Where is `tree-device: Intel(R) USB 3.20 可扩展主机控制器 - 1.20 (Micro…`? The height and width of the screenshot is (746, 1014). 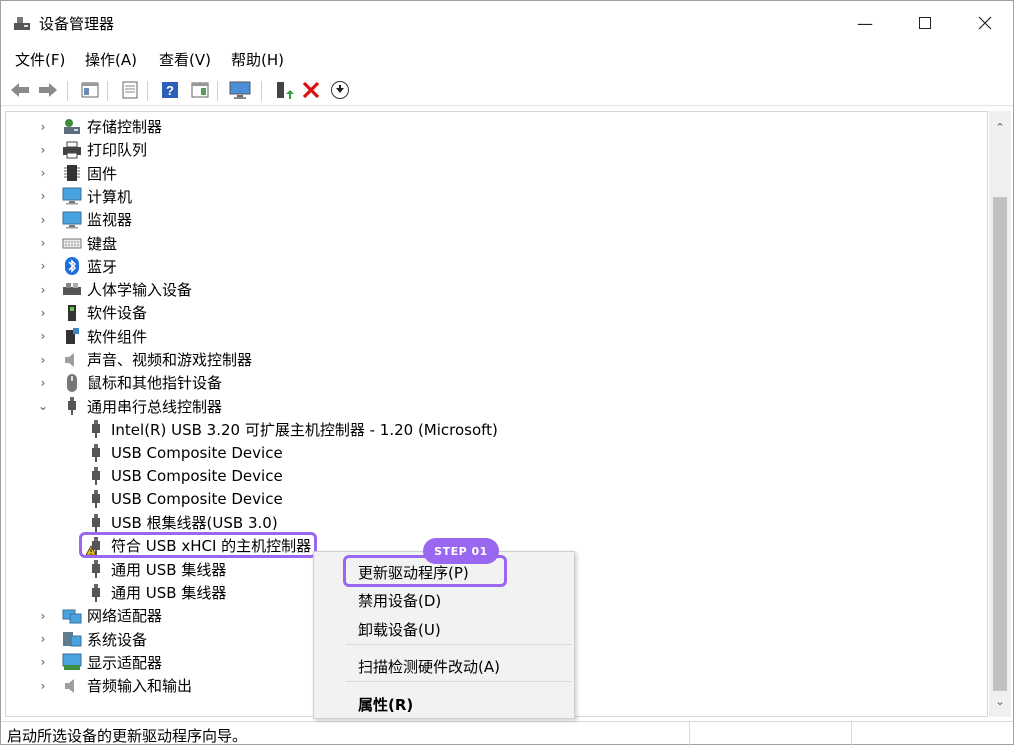
tree-device: Intel(R) USB 3.20 可扩展主机控制器 - 1.20 (Micro… is located at coordinates (292, 429).